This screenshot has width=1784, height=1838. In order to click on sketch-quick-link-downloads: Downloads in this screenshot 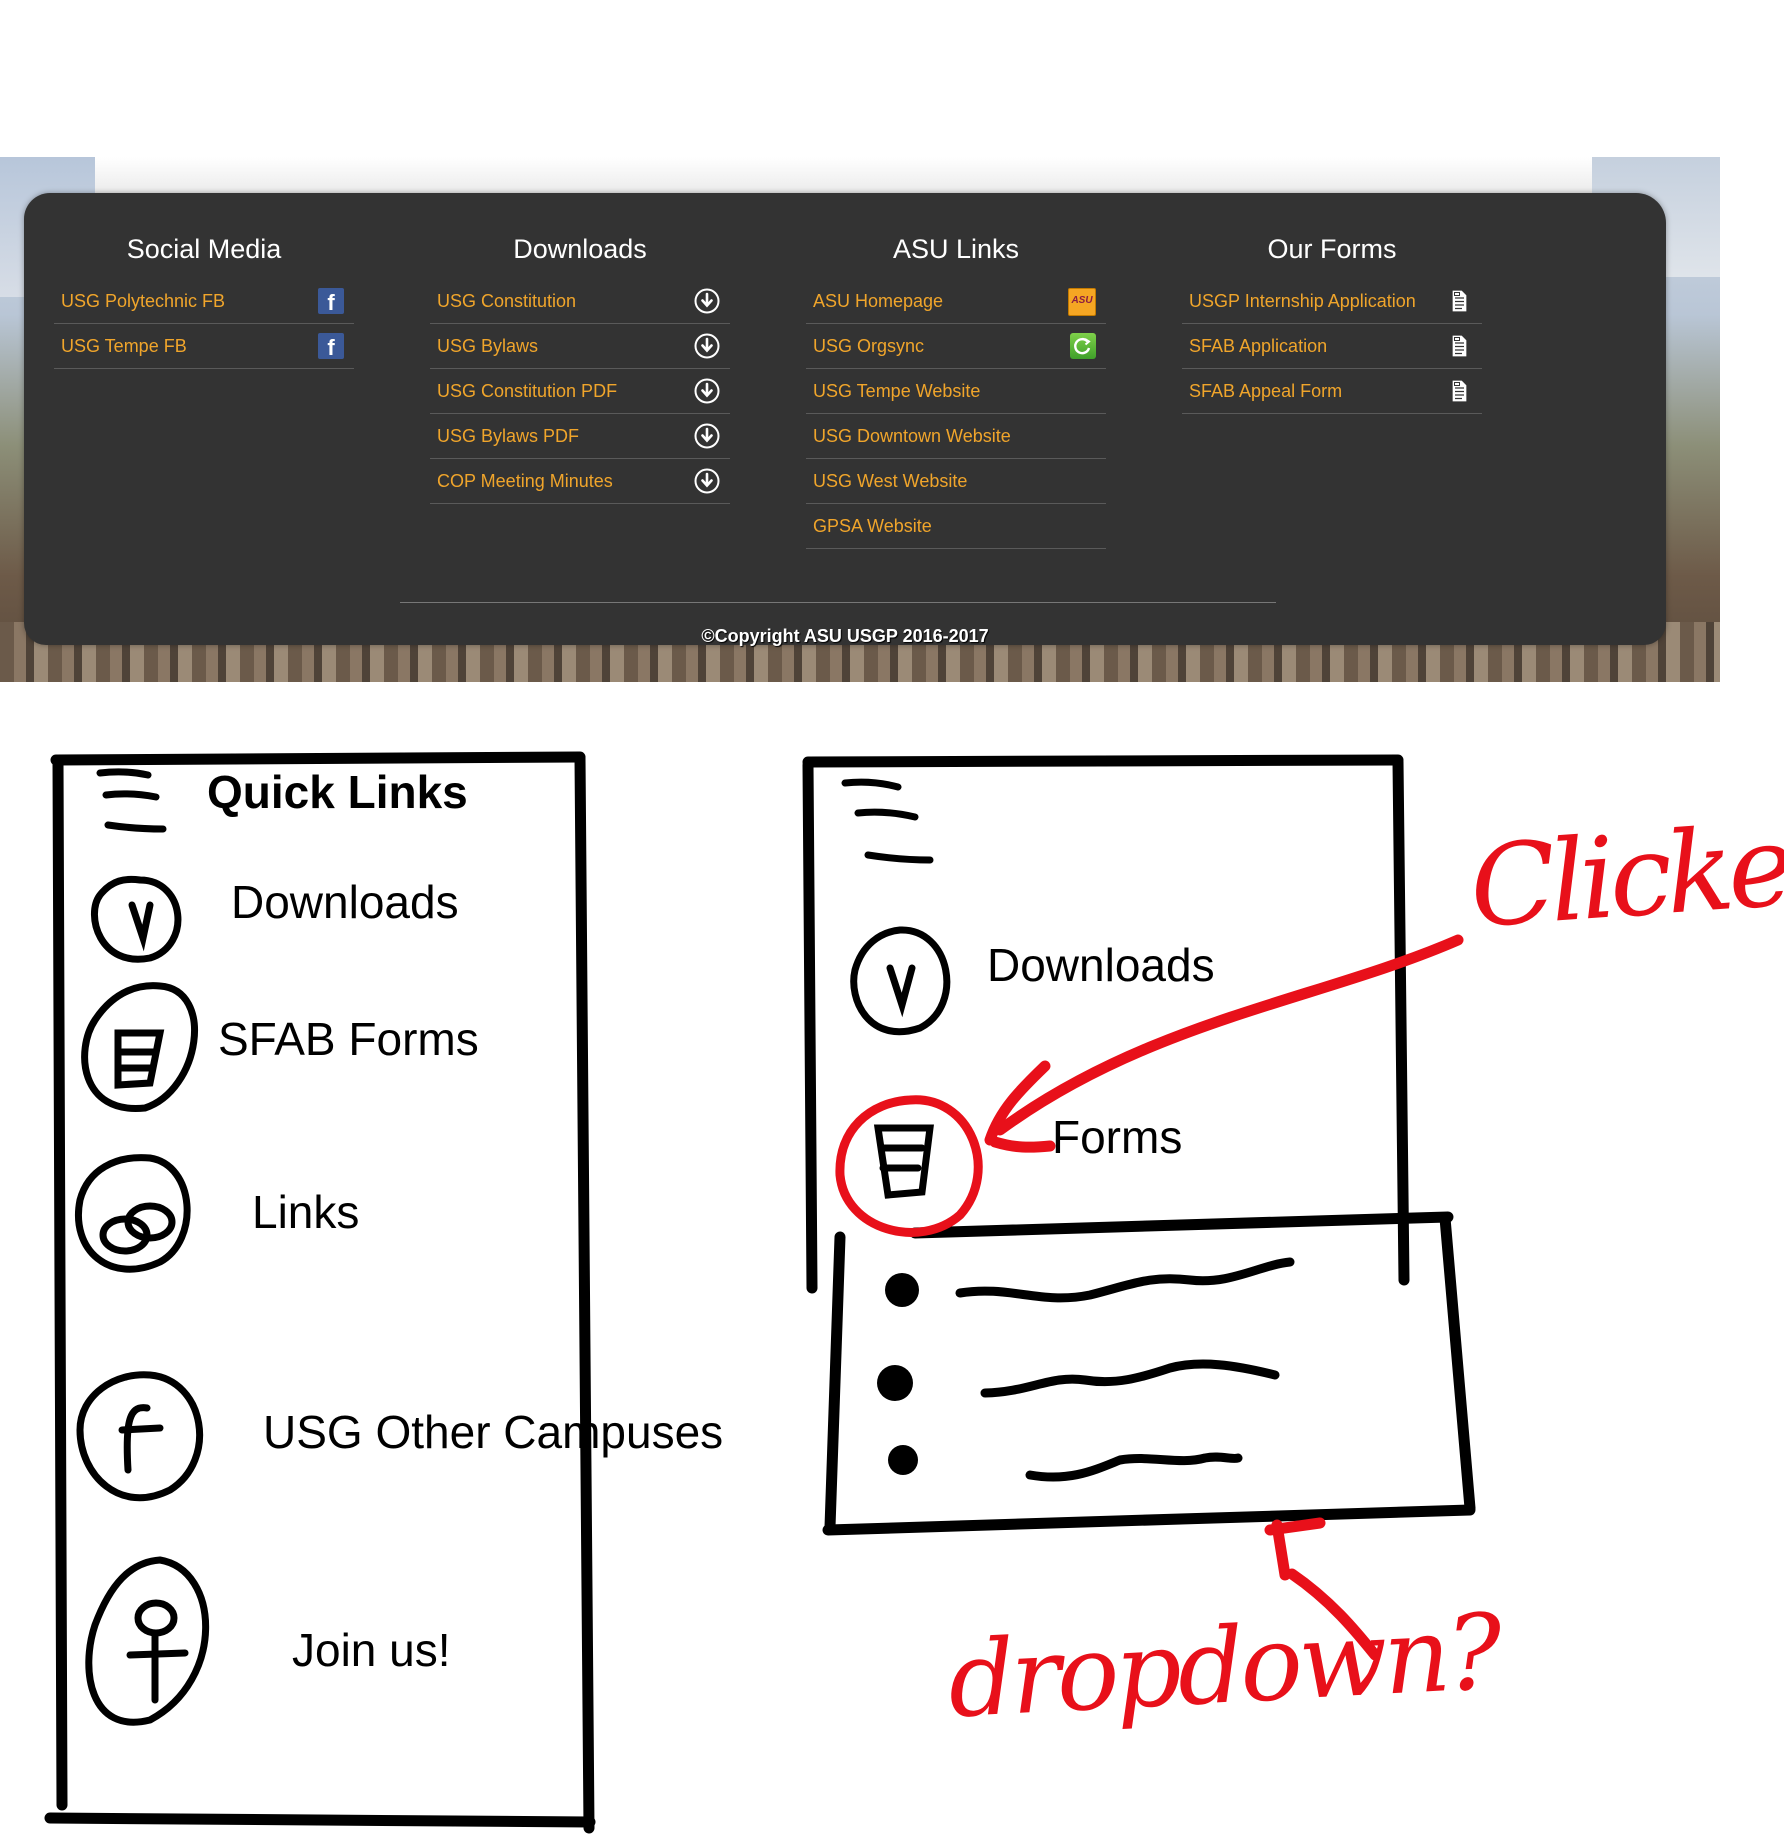, I will do `click(345, 902)`.